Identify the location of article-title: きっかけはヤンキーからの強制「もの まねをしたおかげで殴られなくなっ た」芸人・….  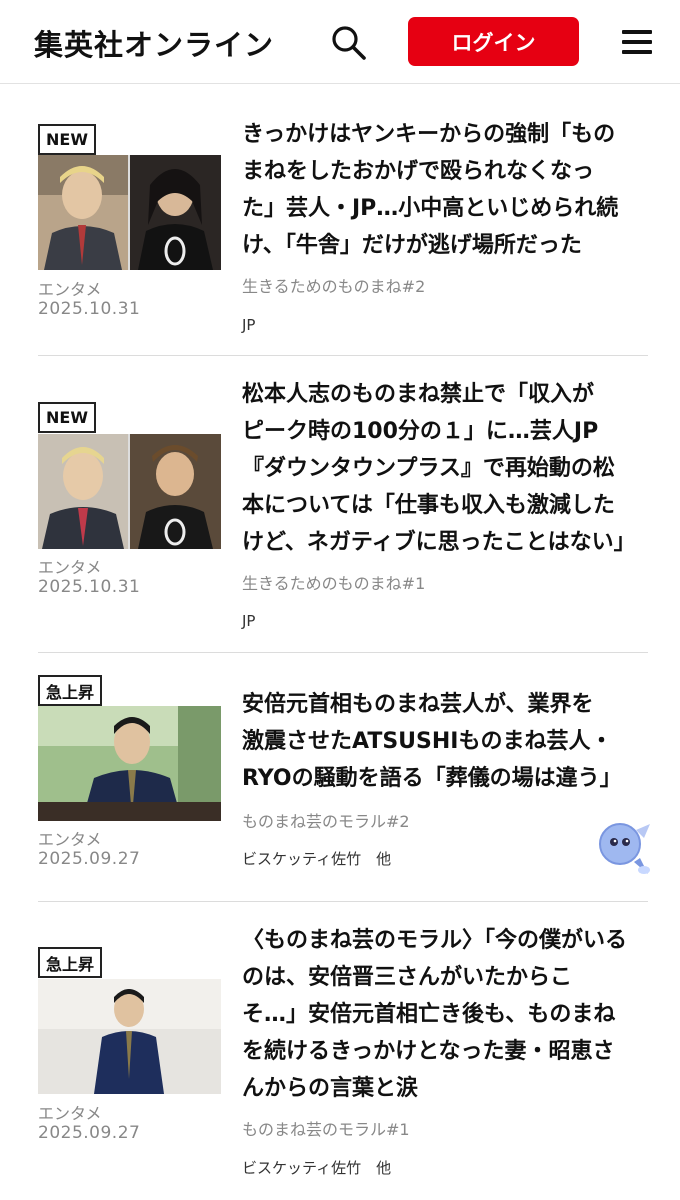
(445, 190).